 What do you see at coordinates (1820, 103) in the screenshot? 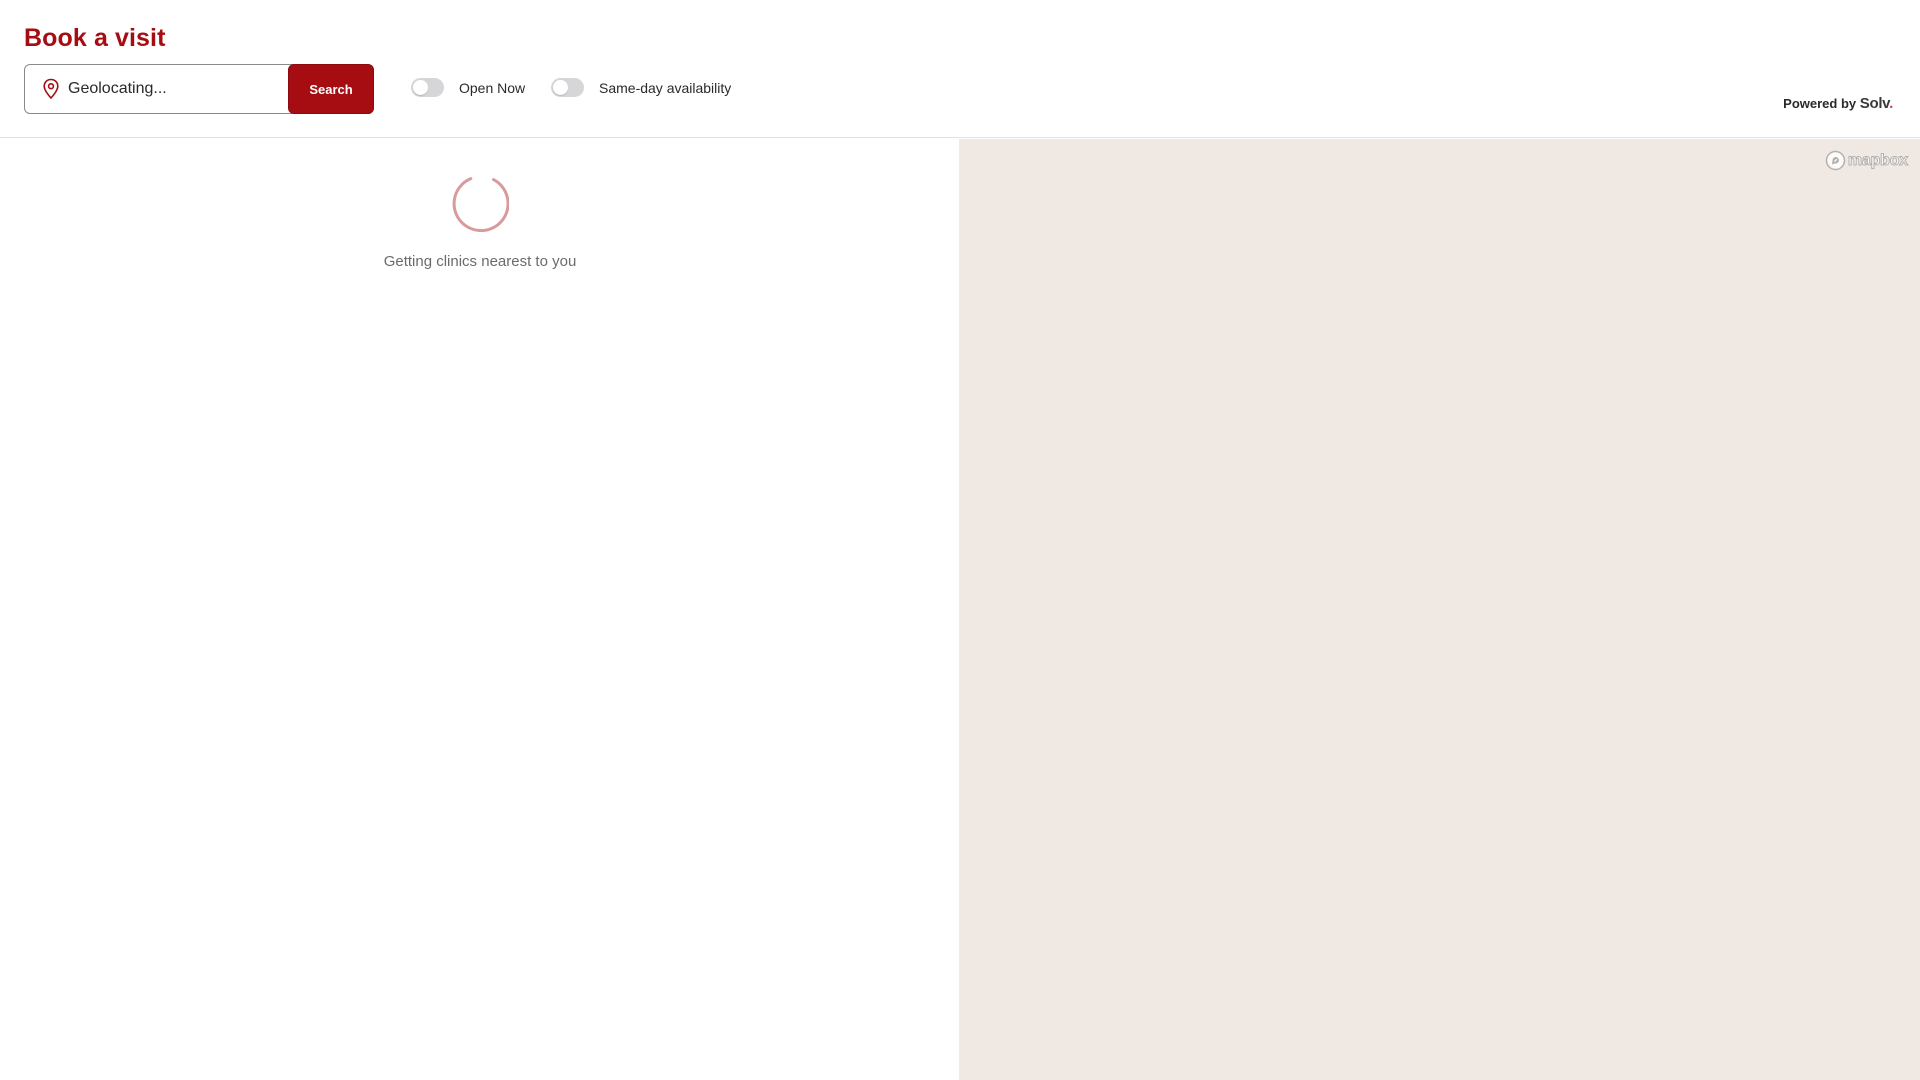
I see `powered-by-prefix: Powered by` at bounding box center [1820, 103].